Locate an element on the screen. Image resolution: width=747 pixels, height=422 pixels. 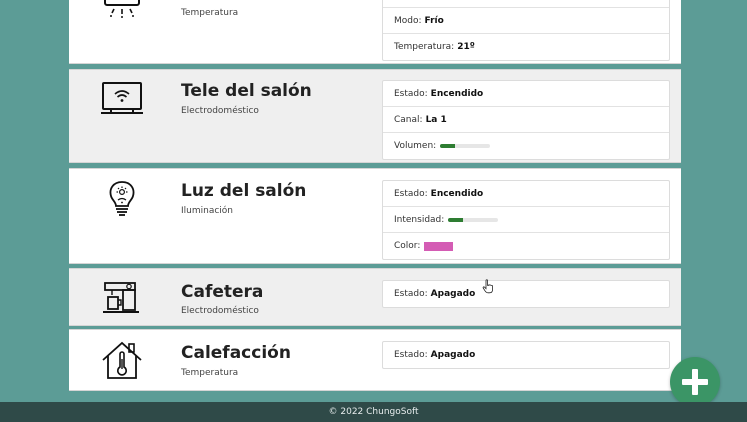
color-swatch is located at coordinates (439, 246).